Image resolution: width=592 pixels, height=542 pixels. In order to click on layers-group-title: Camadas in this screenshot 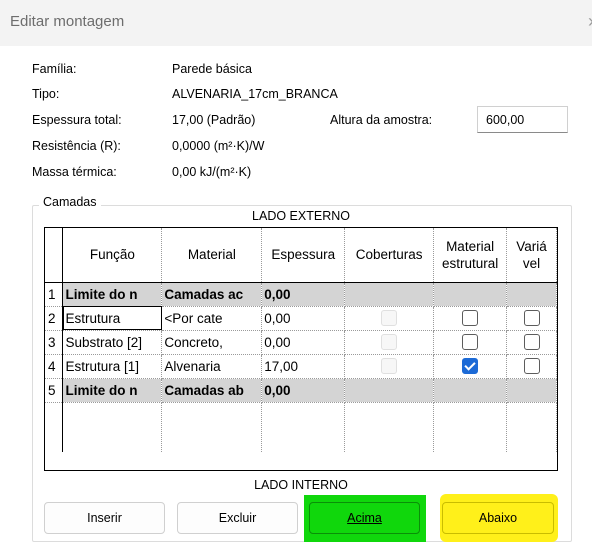, I will do `click(70, 202)`.